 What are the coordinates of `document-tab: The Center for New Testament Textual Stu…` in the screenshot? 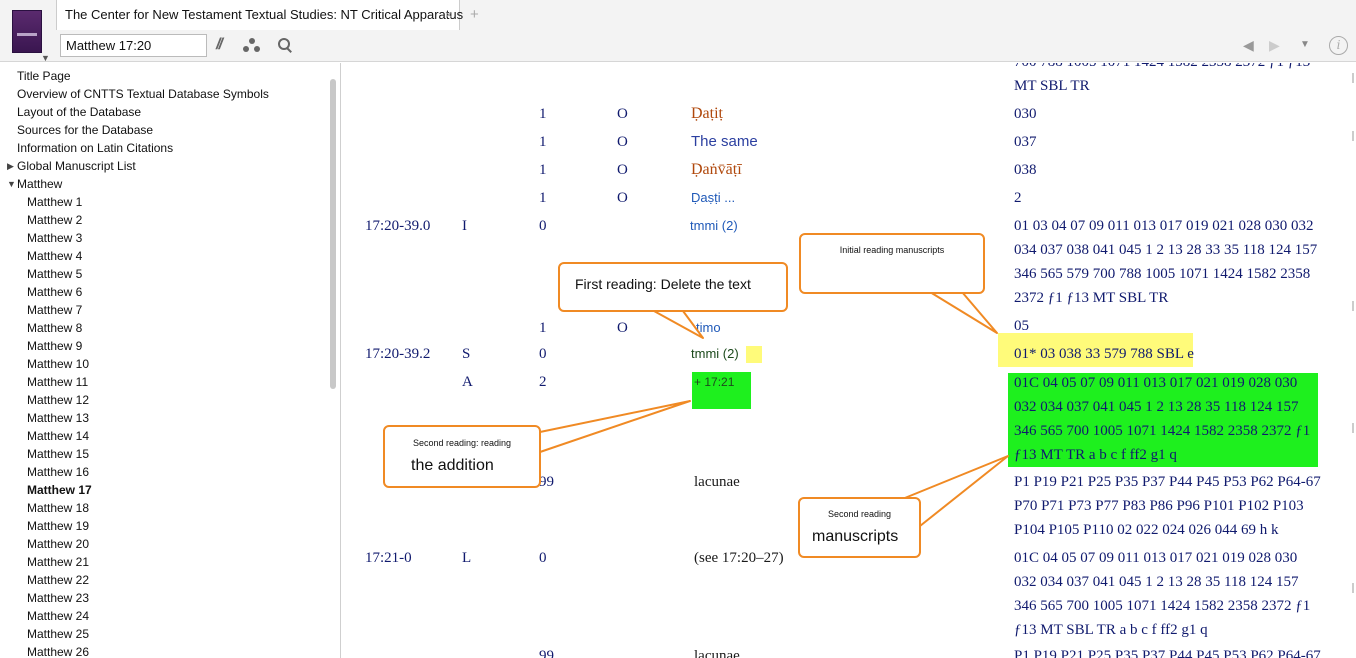 It's located at (260, 15).